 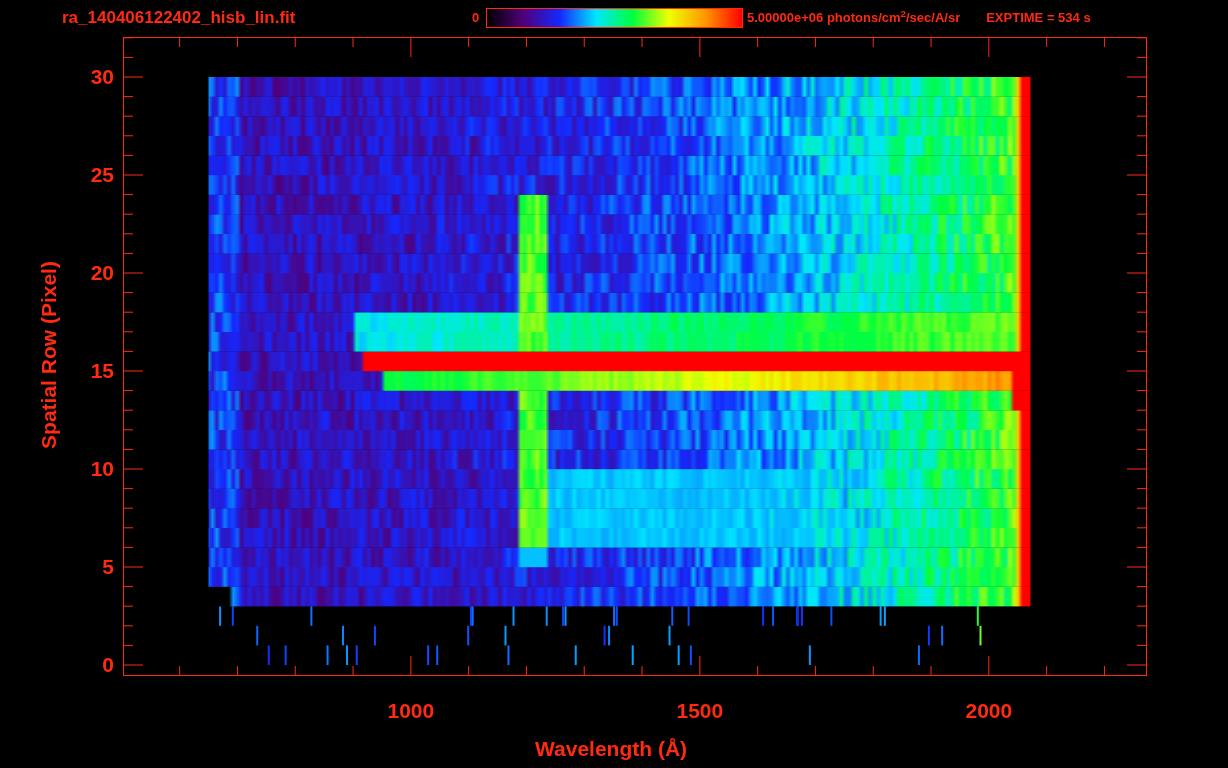 I want to click on y-tick-label: 10, so click(x=102, y=469).